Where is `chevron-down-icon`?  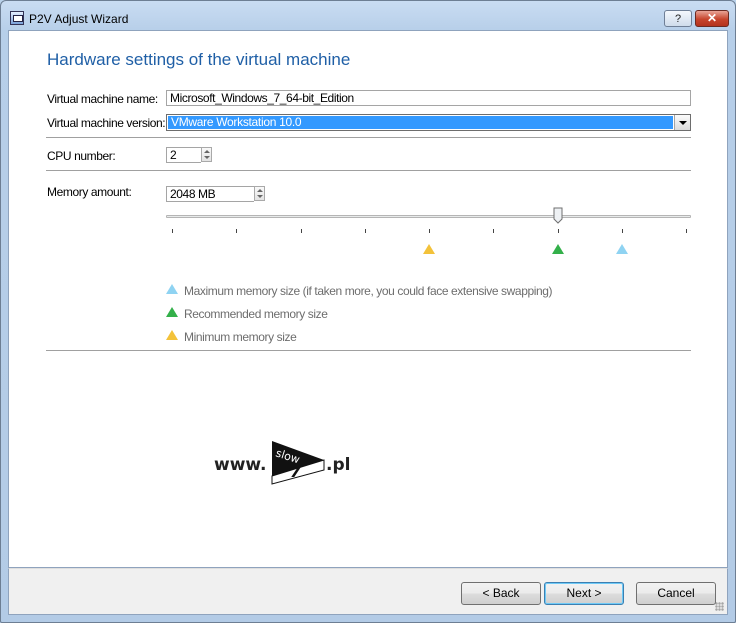
chevron-down-icon is located at coordinates (682, 122).